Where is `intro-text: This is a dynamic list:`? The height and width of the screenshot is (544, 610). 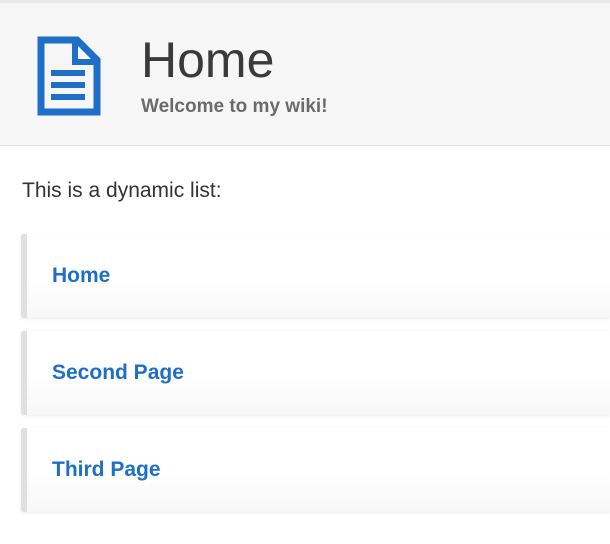
intro-text: This is a dynamic list: is located at coordinates (122, 190).